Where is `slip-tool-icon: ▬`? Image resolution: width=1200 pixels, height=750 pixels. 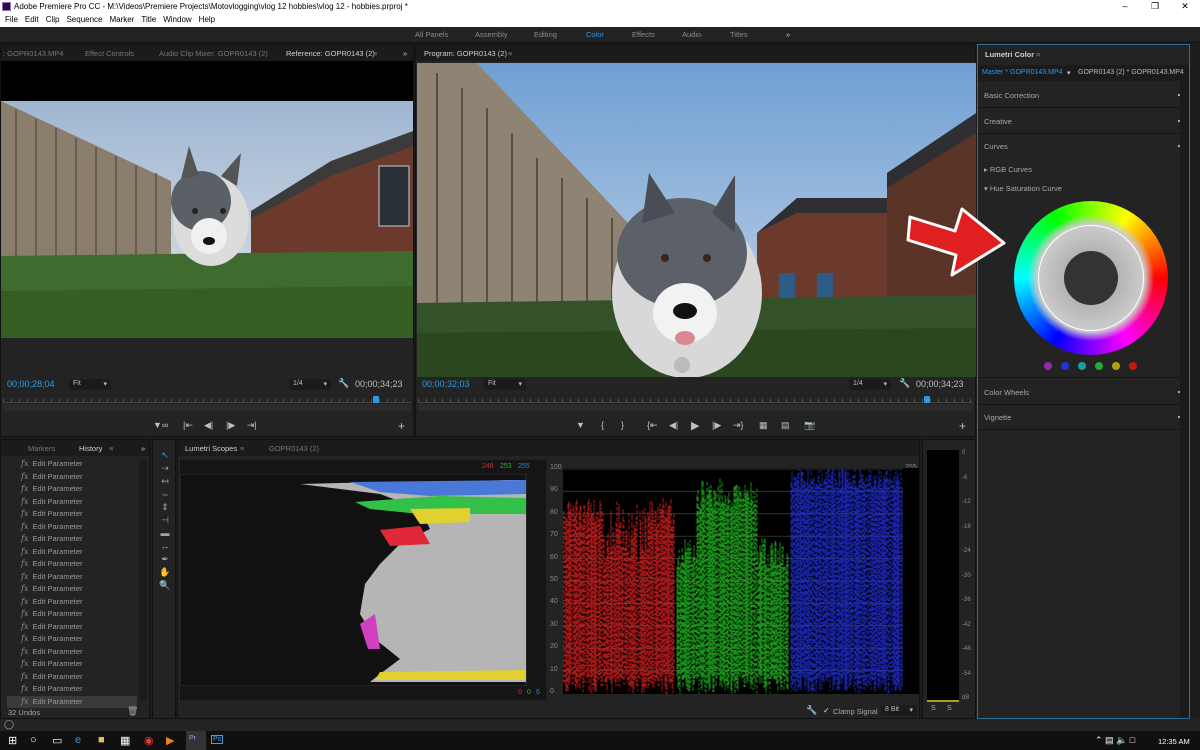
slip-tool-icon: ▬ is located at coordinates (165, 533).